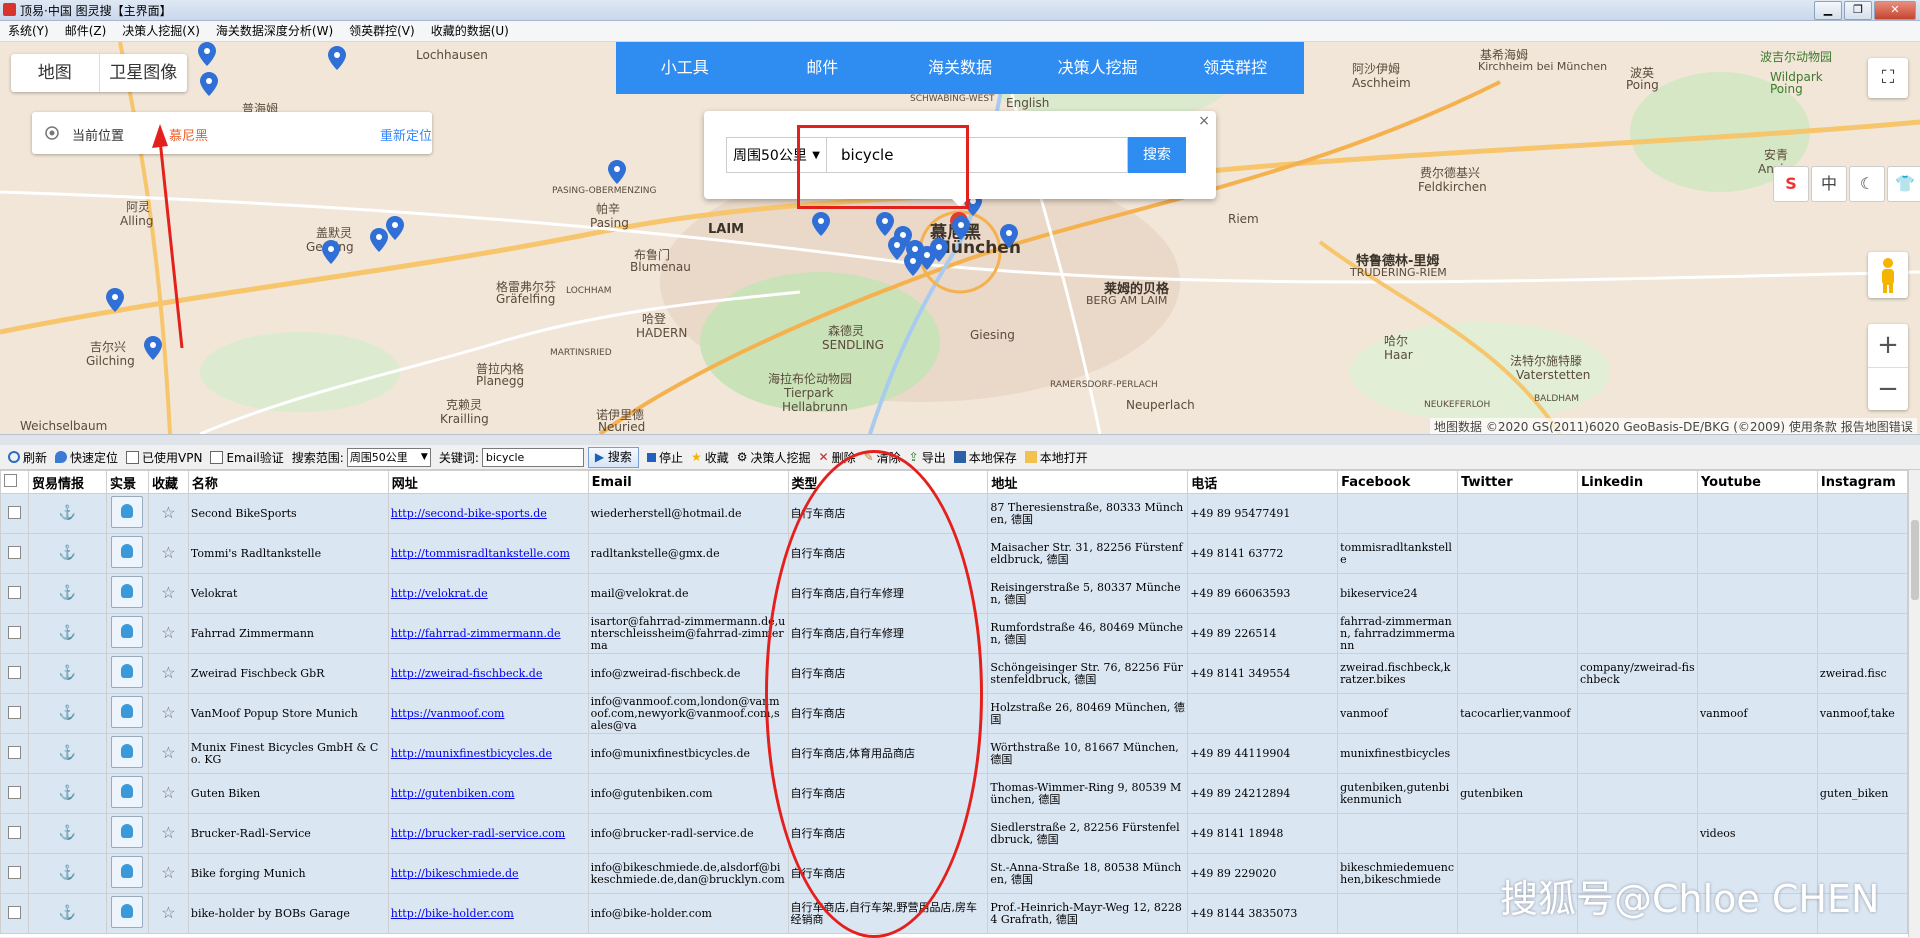 The width and height of the screenshot is (1920, 938). Describe the element at coordinates (144, 73) in the screenshot. I see `tab-satellite: 卫星图像` at that location.